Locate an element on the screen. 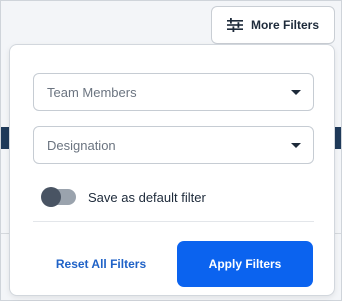 Image resolution: width=342 pixels, height=301 pixels. reset-all-filters-button: Reset All Filters is located at coordinates (101, 264).